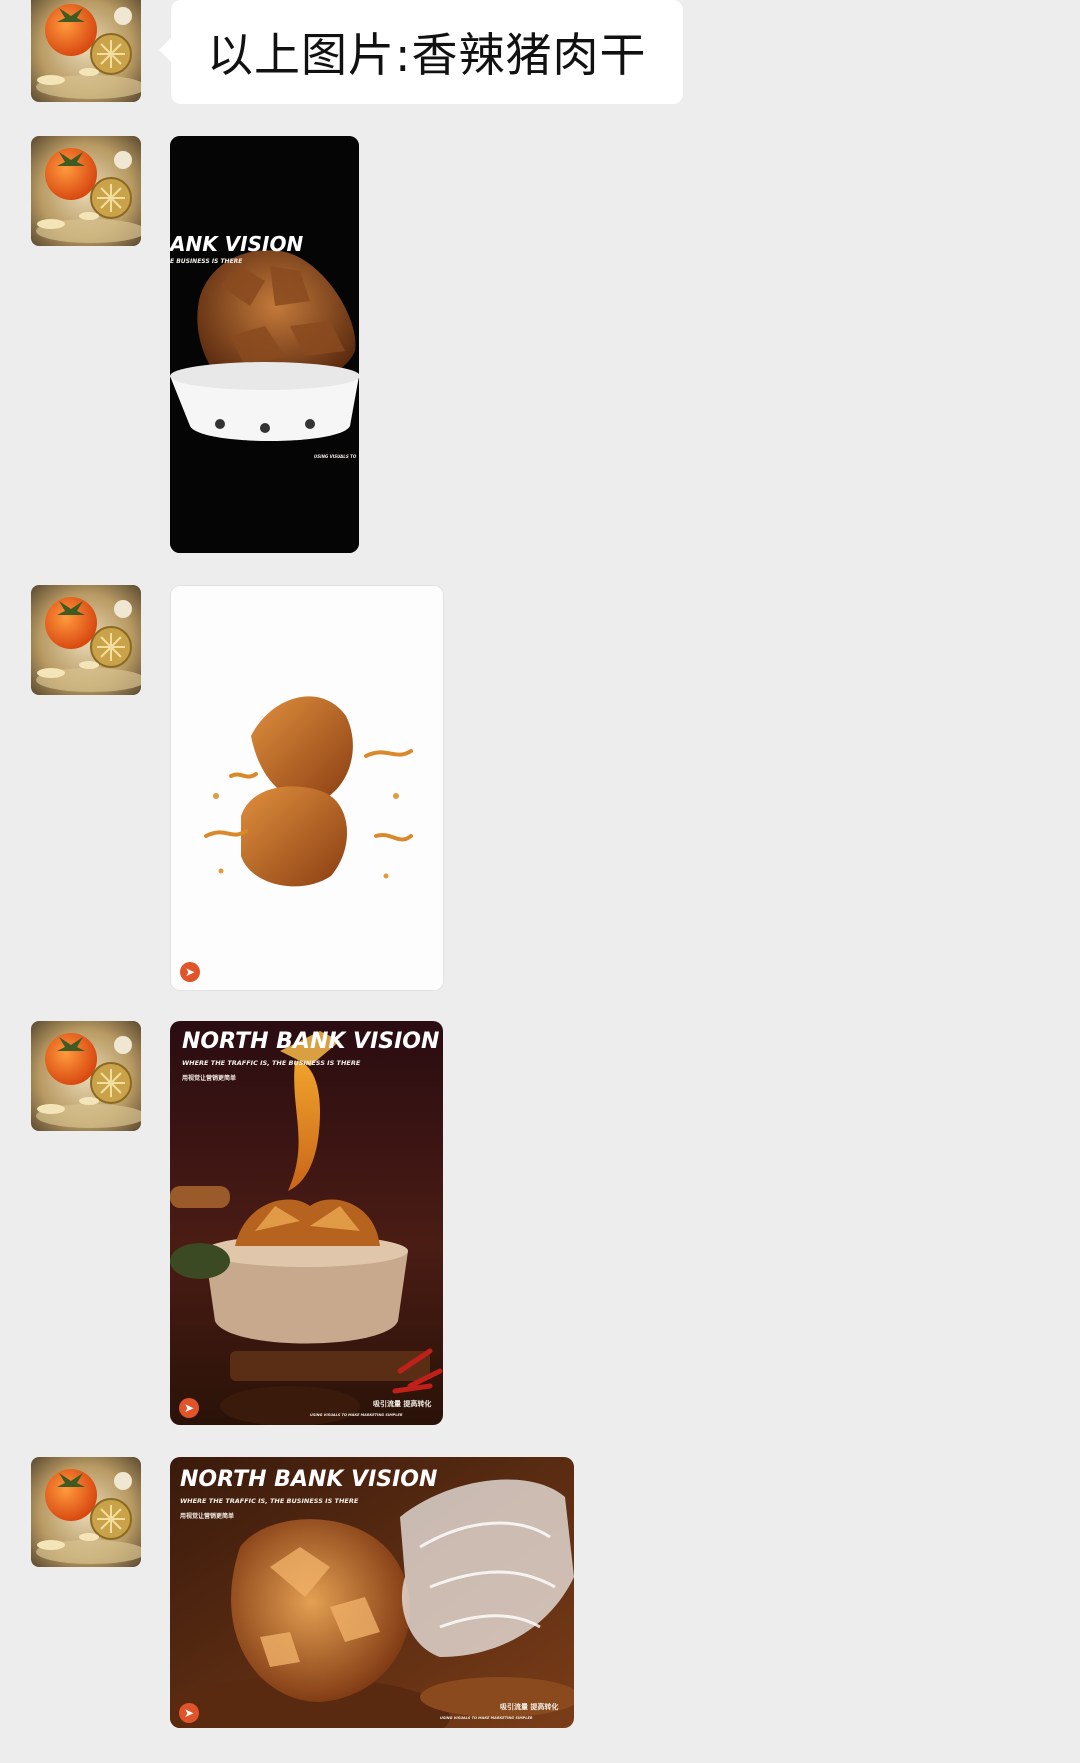  What do you see at coordinates (206, 261) in the screenshot?
I see `overlay-subtitle: E BUSINESS IS THERE` at bounding box center [206, 261].